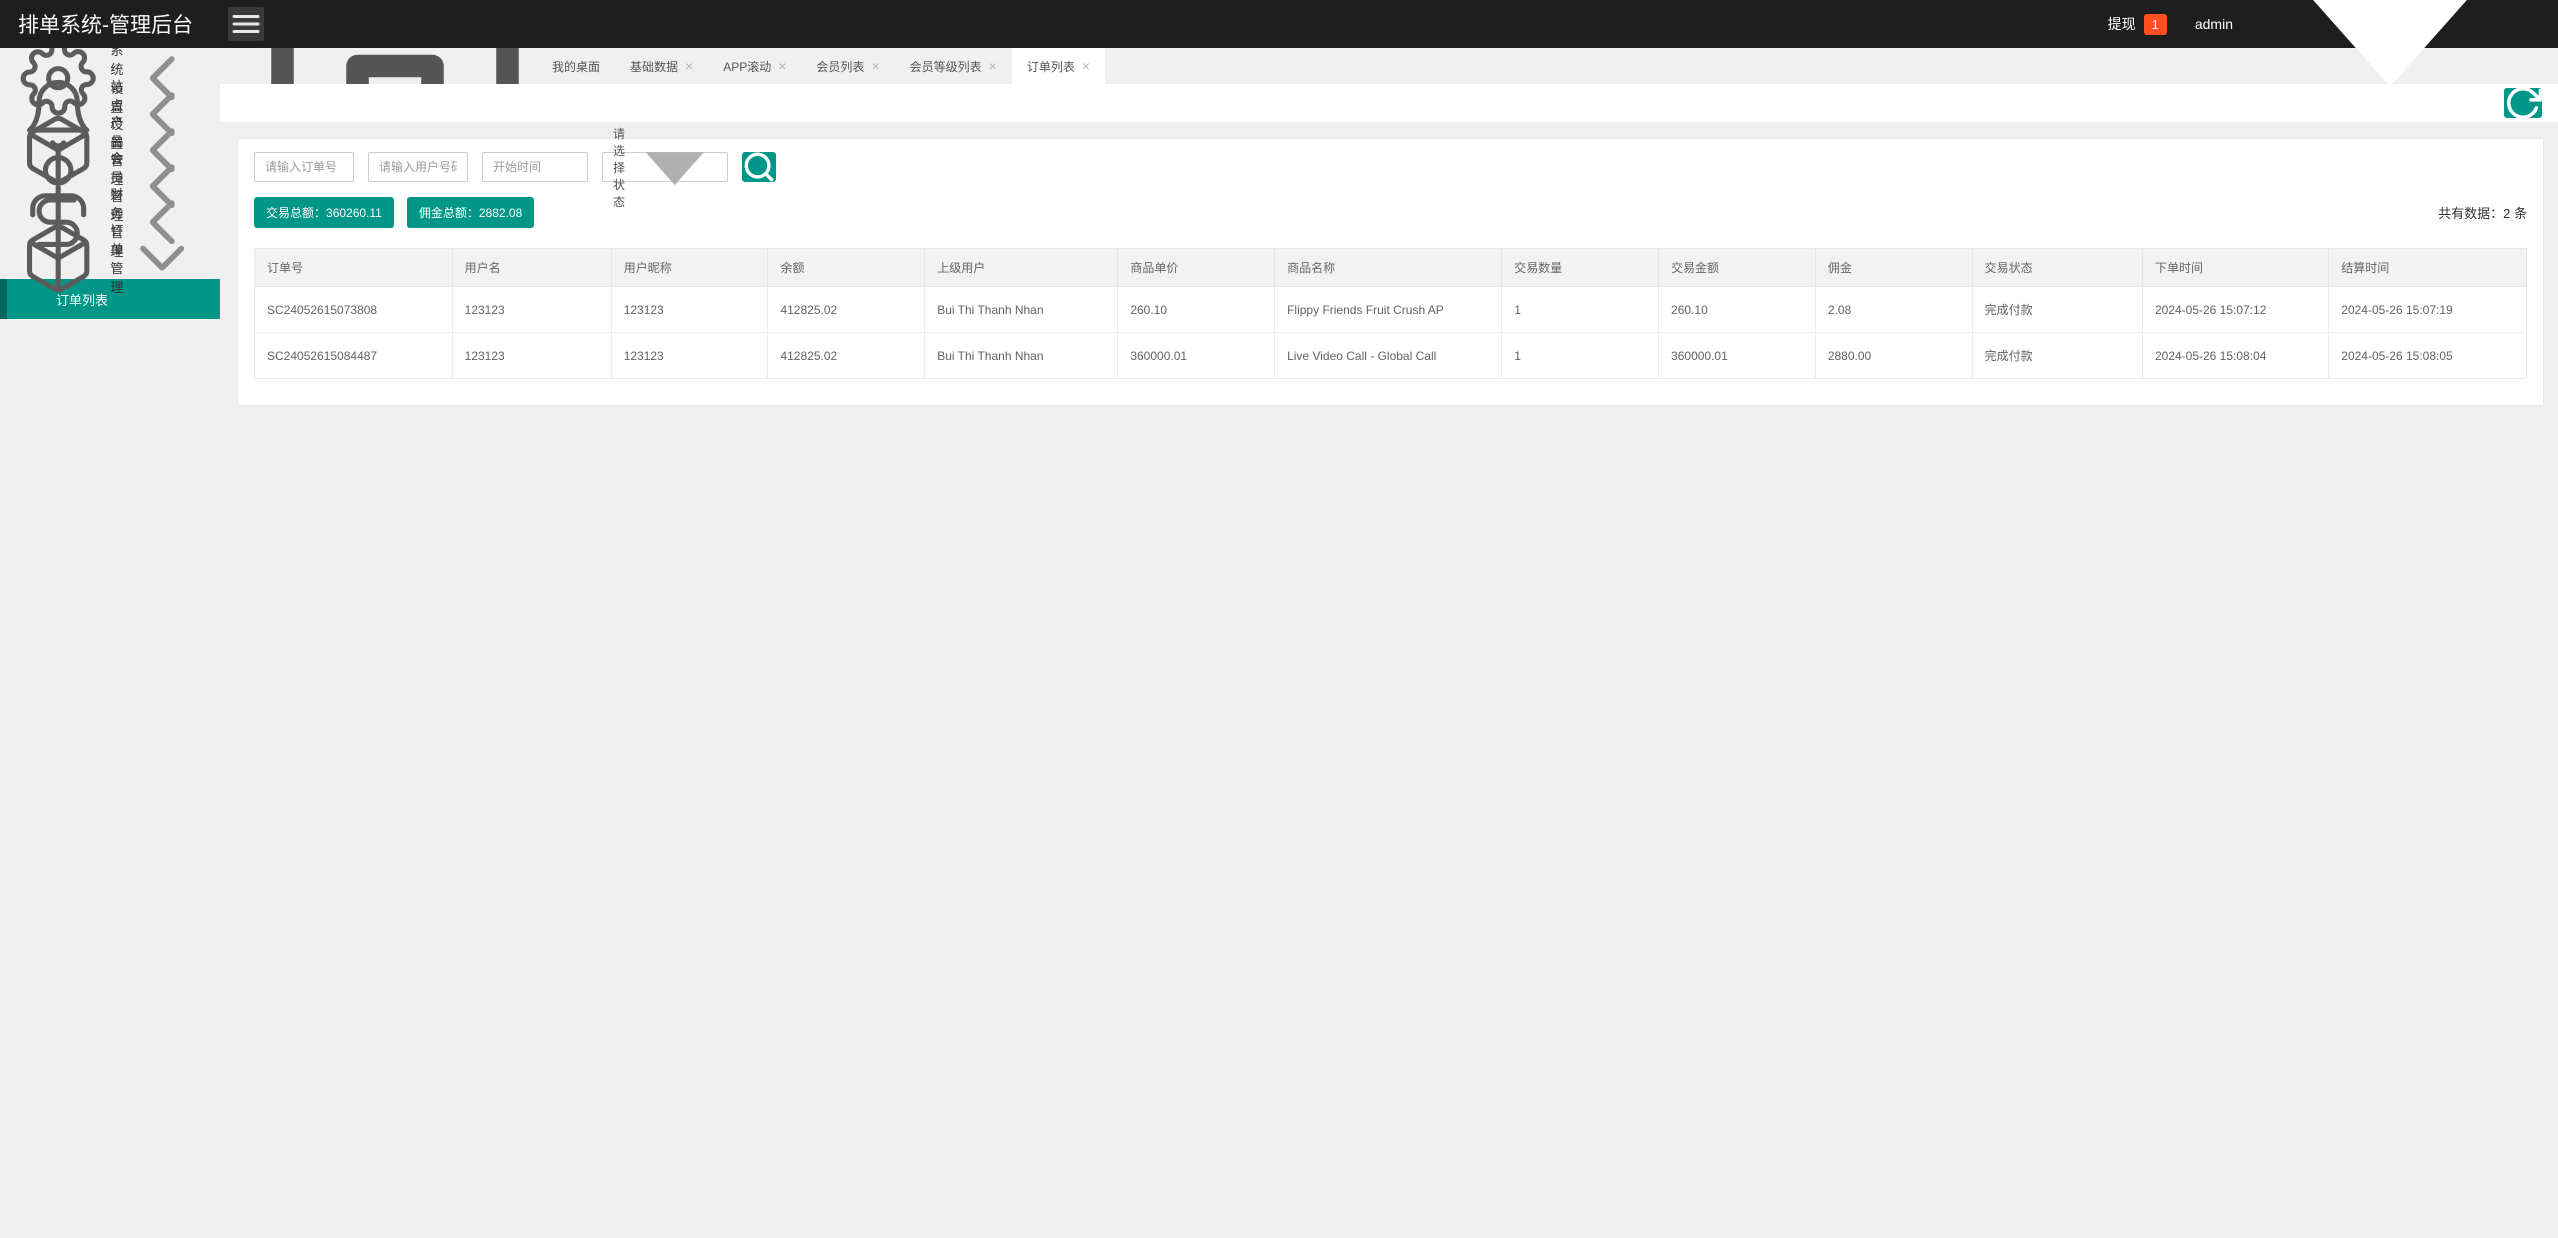  What do you see at coordinates (1894, 267) in the screenshot?
I see `table-header-cell: 佣金` at bounding box center [1894, 267].